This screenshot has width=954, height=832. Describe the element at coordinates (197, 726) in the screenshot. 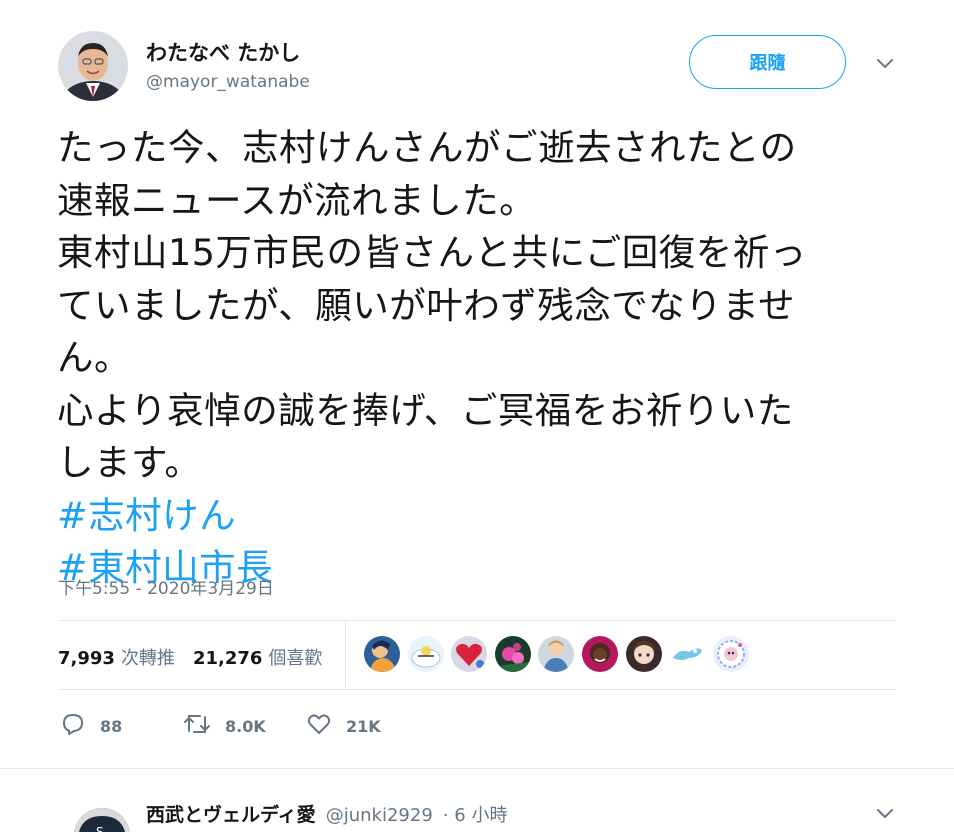

I see `retweet-icon` at that location.